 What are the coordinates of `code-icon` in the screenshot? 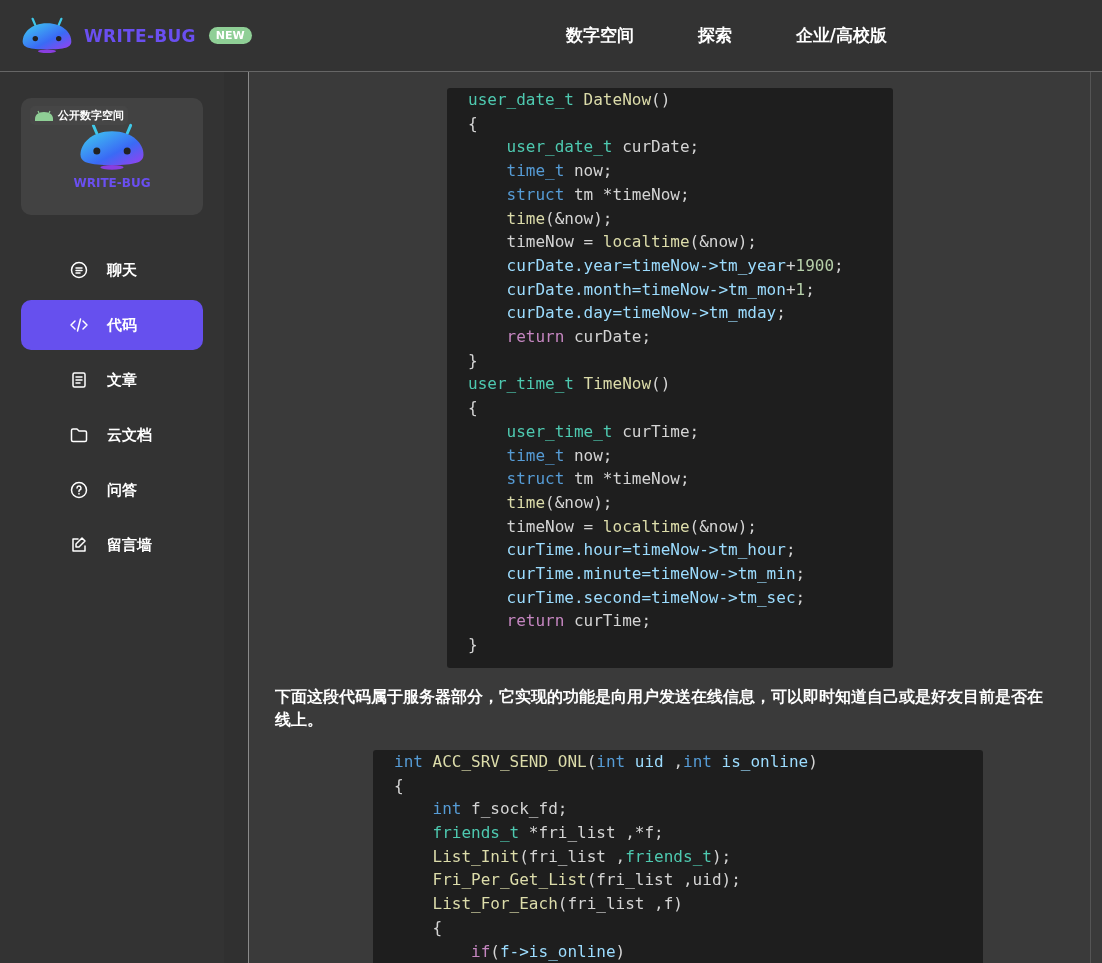 It's located at (79, 325).